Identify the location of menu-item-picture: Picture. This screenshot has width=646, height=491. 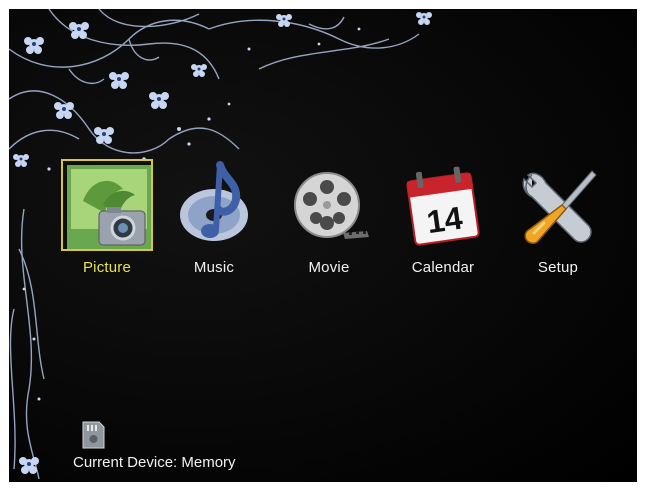
(107, 221).